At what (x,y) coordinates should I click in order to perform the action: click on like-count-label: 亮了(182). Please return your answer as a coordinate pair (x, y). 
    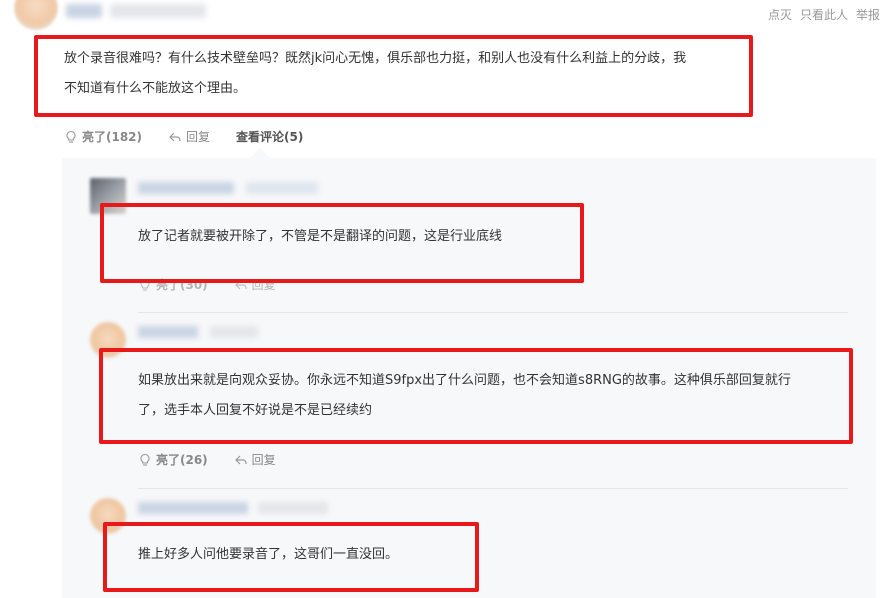
    Looking at the image, I should click on (112, 137).